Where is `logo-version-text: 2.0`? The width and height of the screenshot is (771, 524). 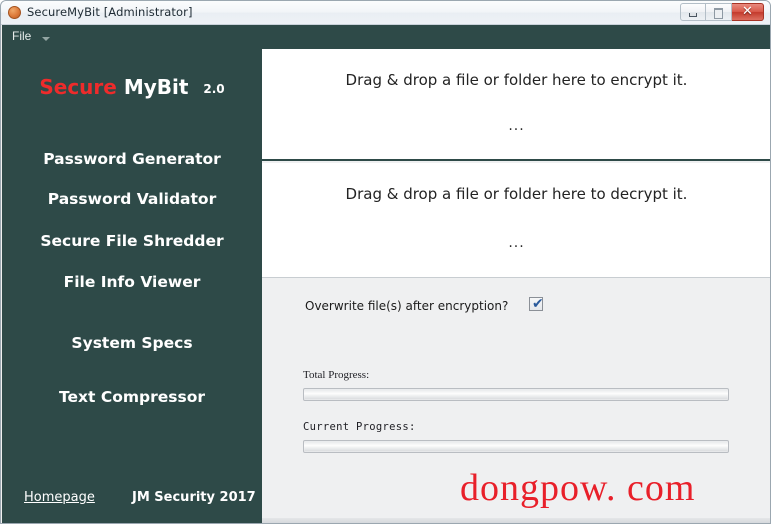
logo-version-text: 2.0 is located at coordinates (214, 89).